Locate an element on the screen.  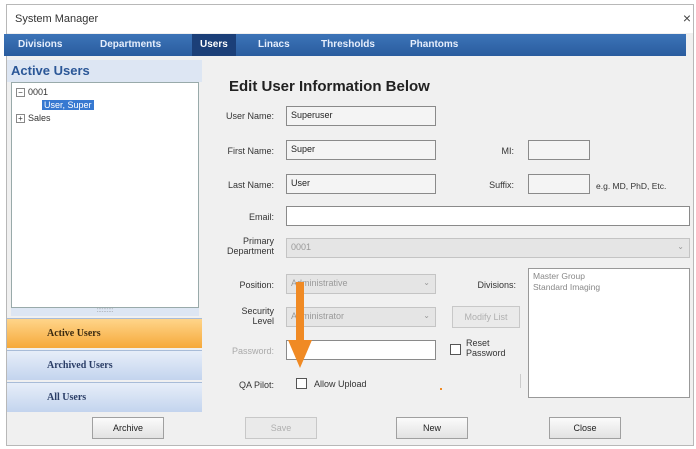
user-tree: −0001 User, Super + Sales is located at coordinates (105, 195).